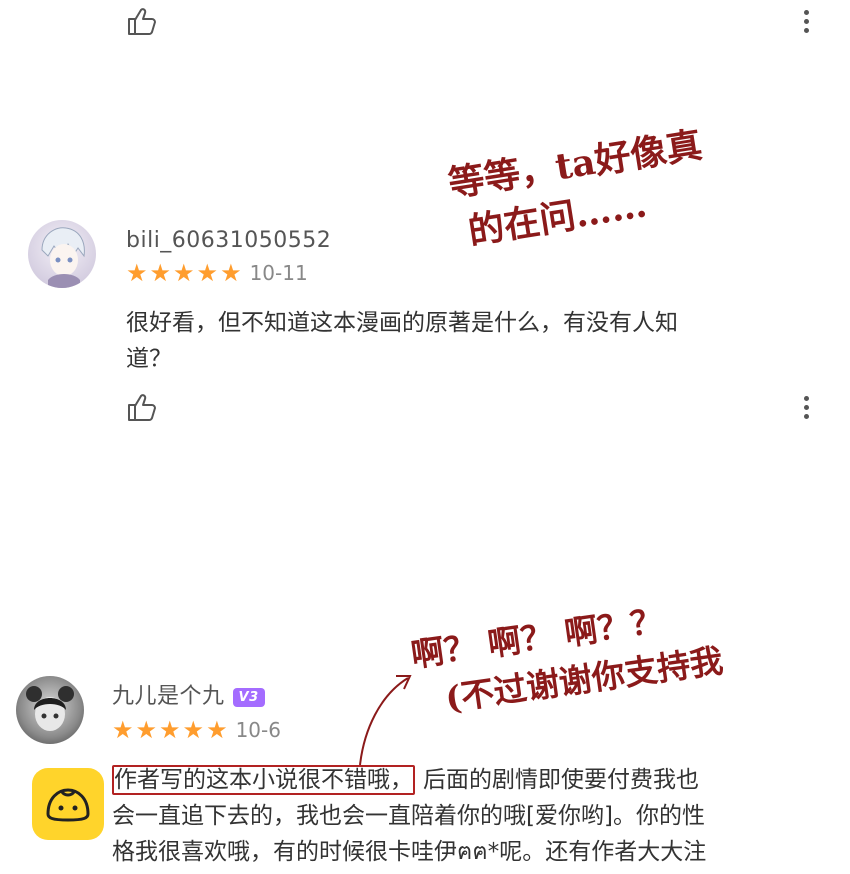 This screenshot has width=850, height=874. What do you see at coordinates (228, 240) in the screenshot?
I see `username: bili_60631050552` at bounding box center [228, 240].